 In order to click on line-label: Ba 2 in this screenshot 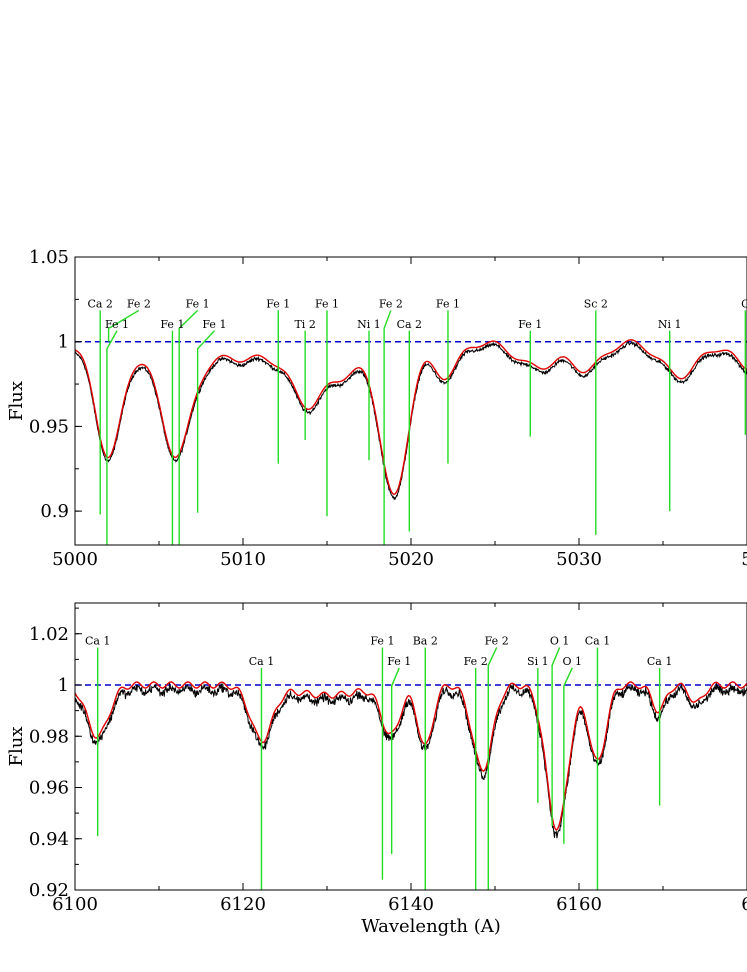, I will do `click(425, 640)`.